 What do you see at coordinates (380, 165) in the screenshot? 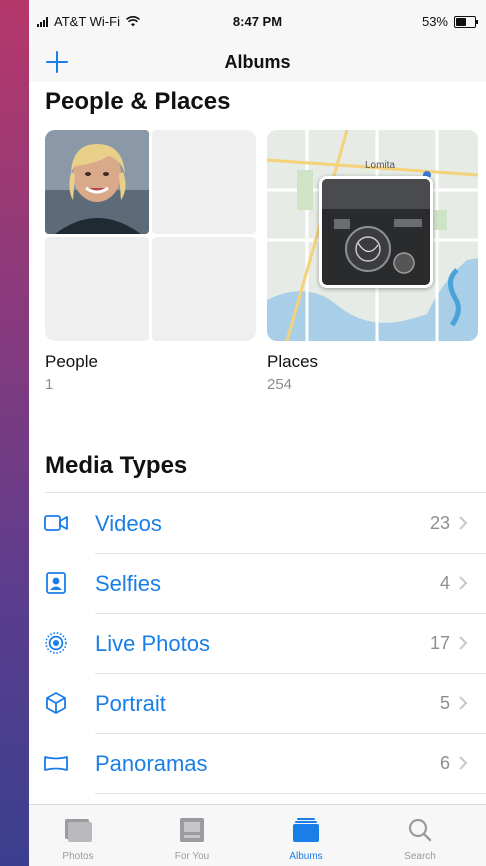
I see `map-place-label: Lomita` at bounding box center [380, 165].